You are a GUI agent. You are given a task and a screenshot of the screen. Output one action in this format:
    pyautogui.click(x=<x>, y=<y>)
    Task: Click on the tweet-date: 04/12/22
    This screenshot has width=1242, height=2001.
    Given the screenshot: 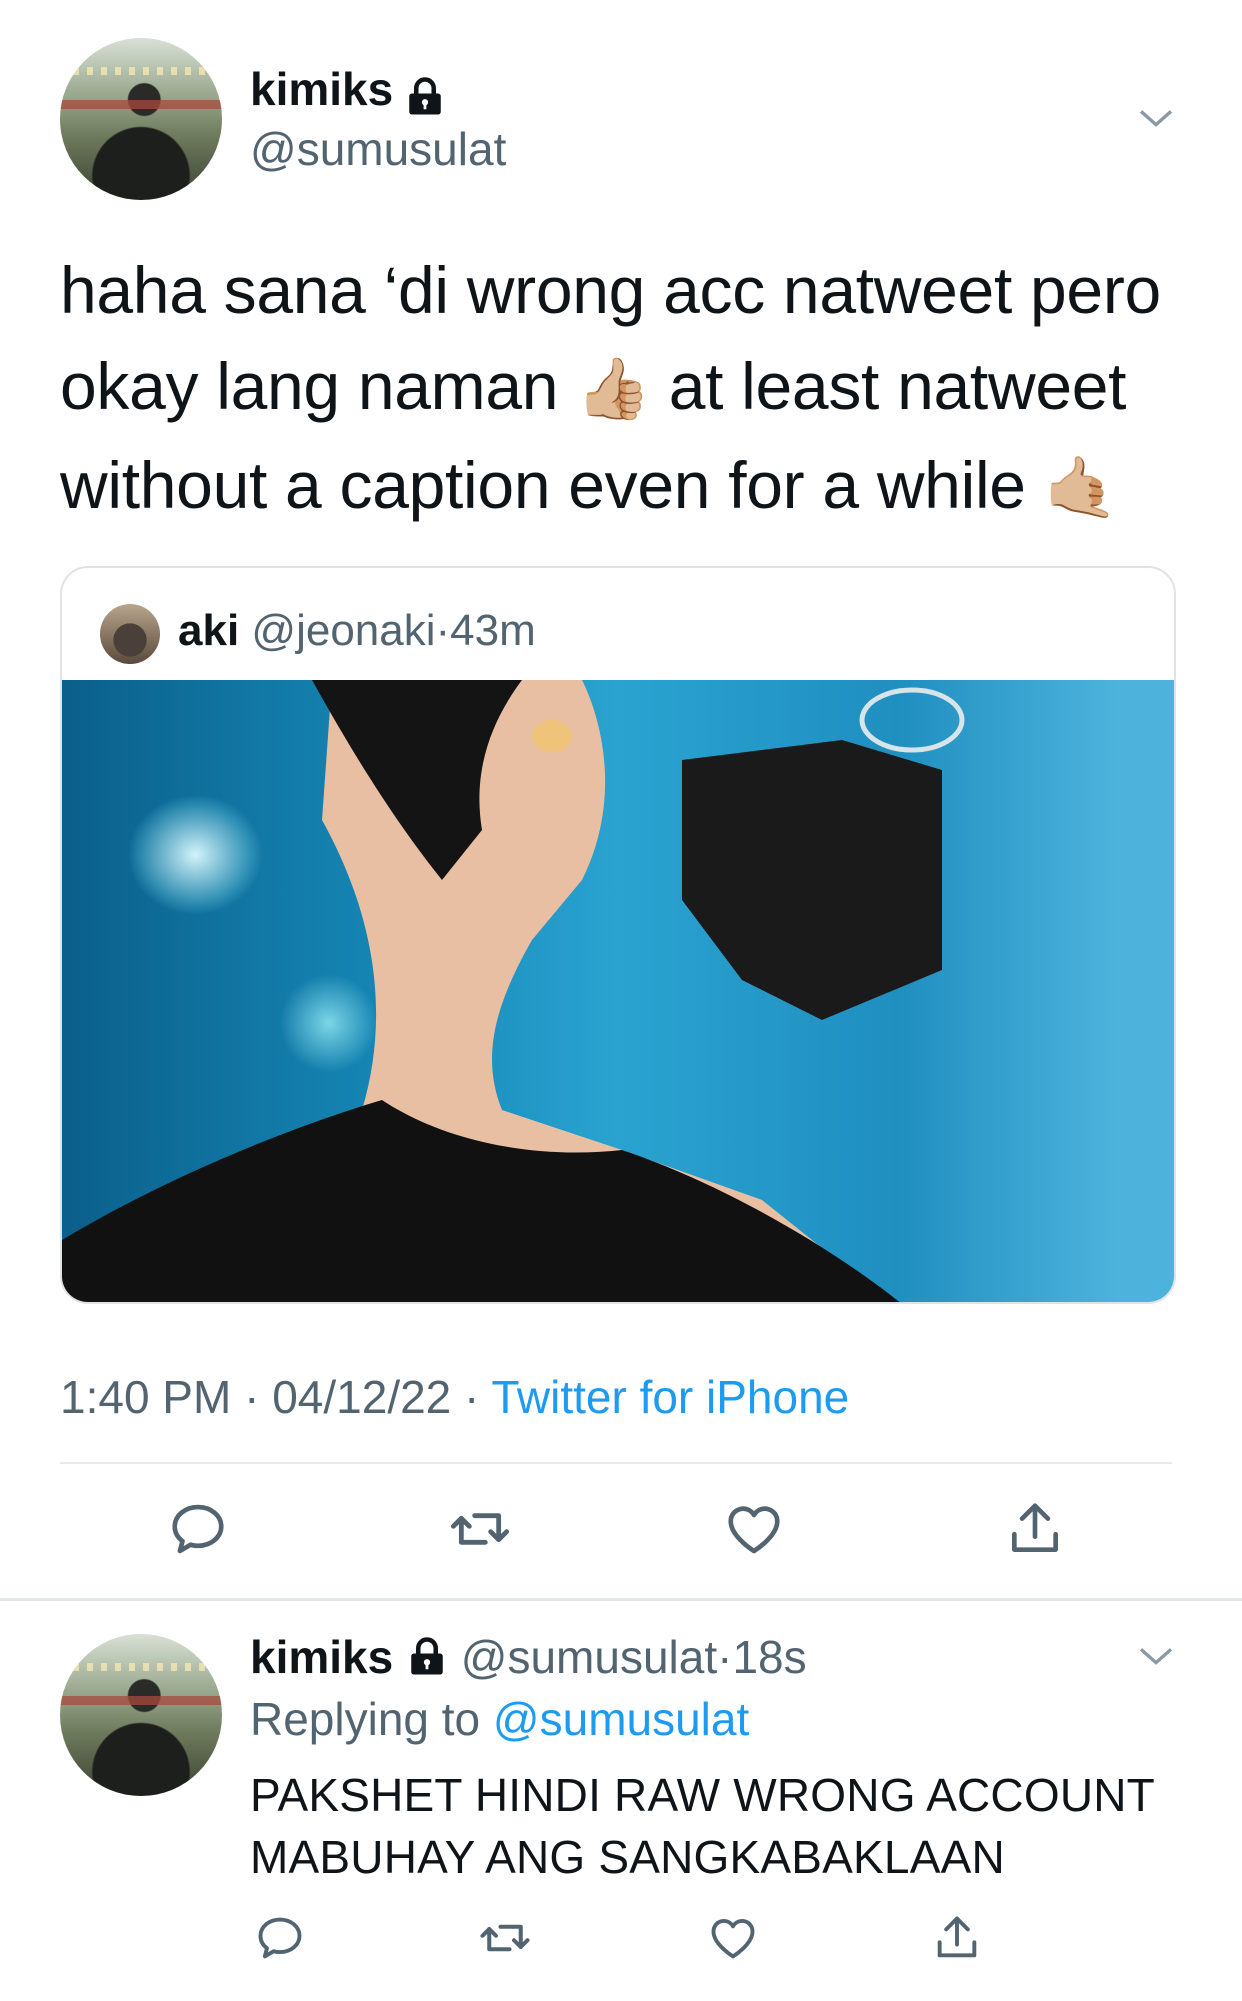 What is the action you would take?
    pyautogui.click(x=362, y=1397)
    